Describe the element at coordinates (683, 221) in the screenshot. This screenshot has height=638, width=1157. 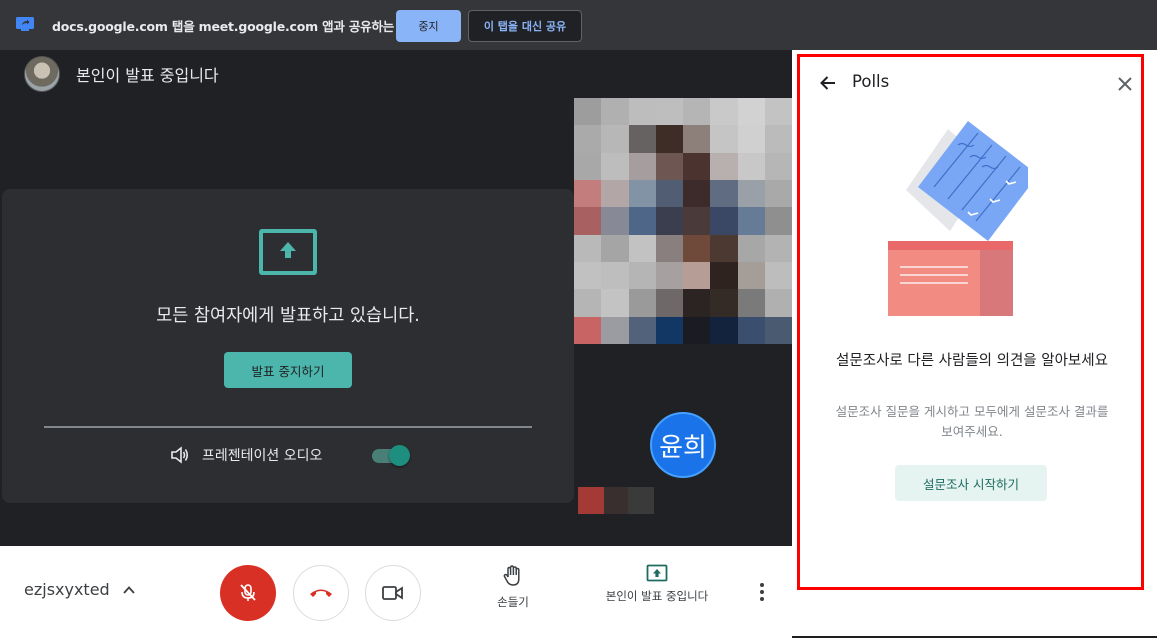
I see `participant-video-tile` at that location.